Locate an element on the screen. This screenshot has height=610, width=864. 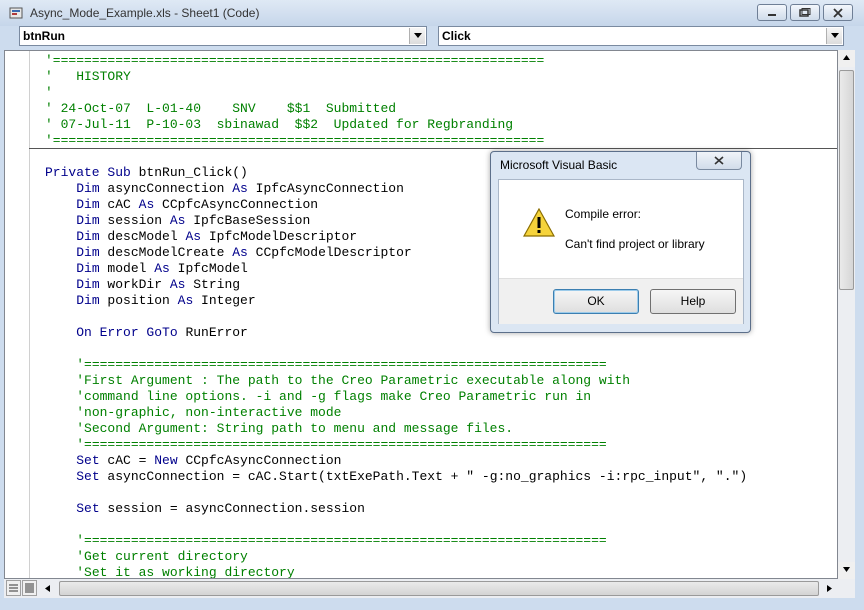
restore-button is located at coordinates (805, 12).